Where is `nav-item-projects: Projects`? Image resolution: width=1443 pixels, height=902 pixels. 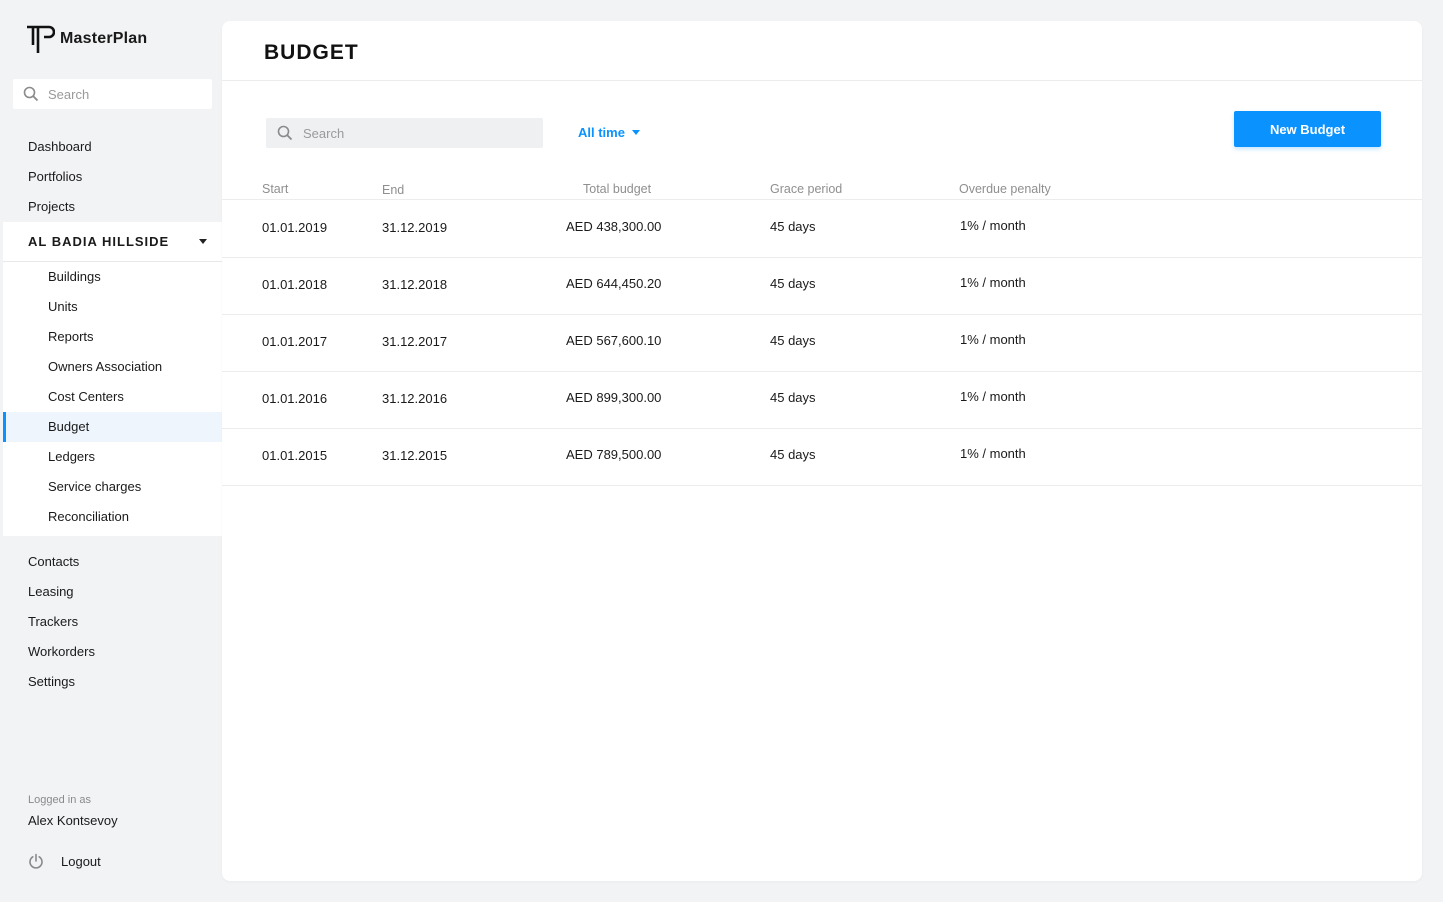
nav-item-projects: Projects is located at coordinates (111, 207).